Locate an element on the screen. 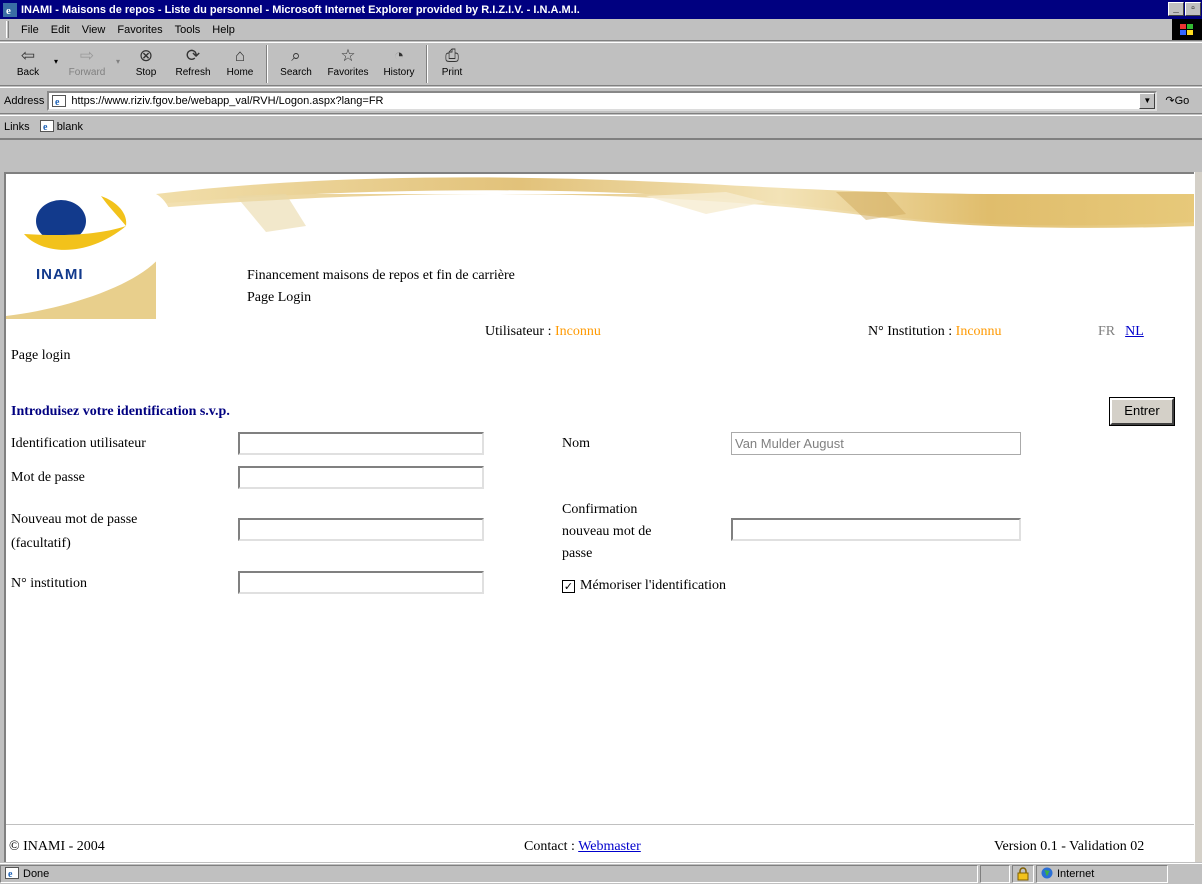 The width and height of the screenshot is (1202, 884). favorites-label: Favorites is located at coordinates (348, 72).